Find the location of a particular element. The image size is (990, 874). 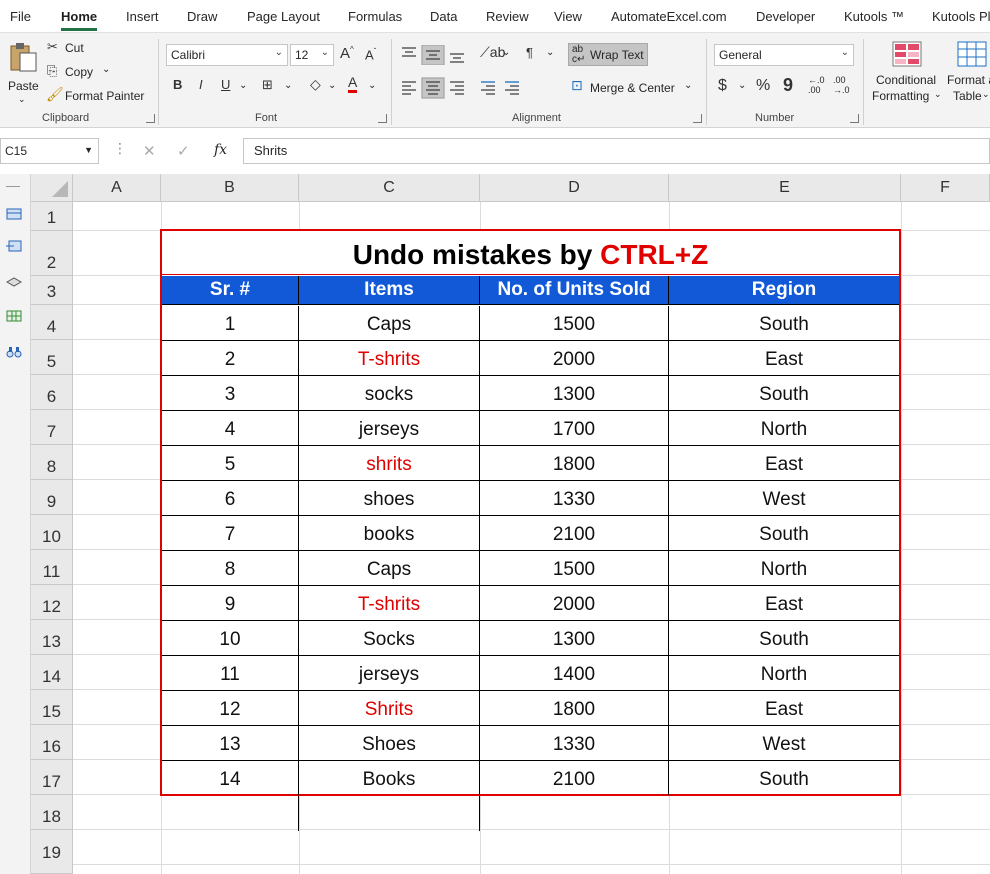

percent-button: % is located at coordinates (763, 86).